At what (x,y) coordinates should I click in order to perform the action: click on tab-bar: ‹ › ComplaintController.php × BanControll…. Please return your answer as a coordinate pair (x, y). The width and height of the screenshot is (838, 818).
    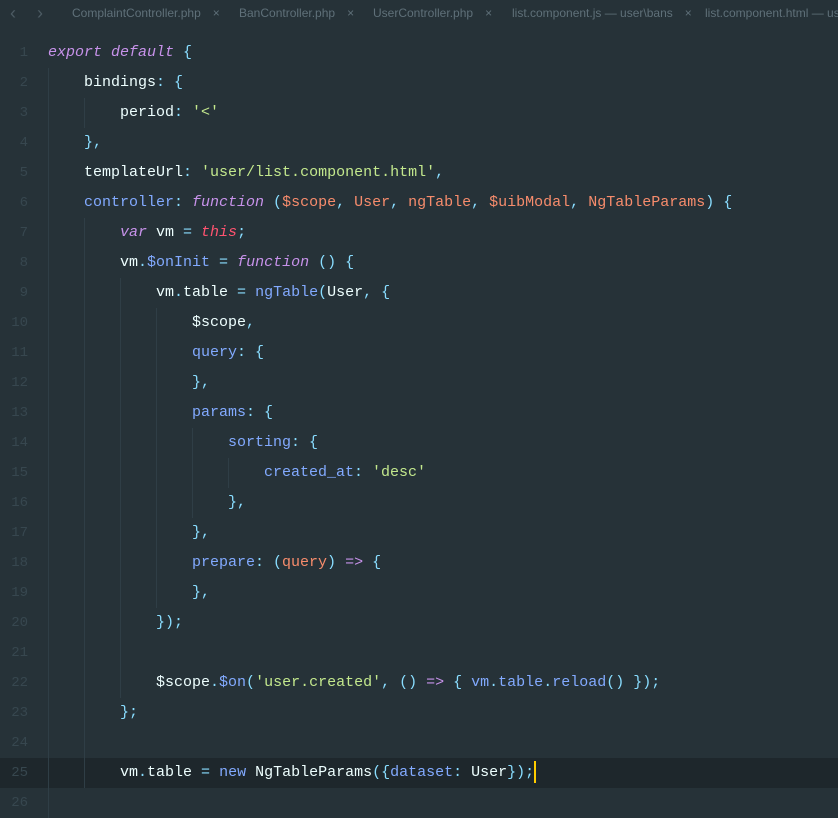
    Looking at the image, I should click on (419, 13).